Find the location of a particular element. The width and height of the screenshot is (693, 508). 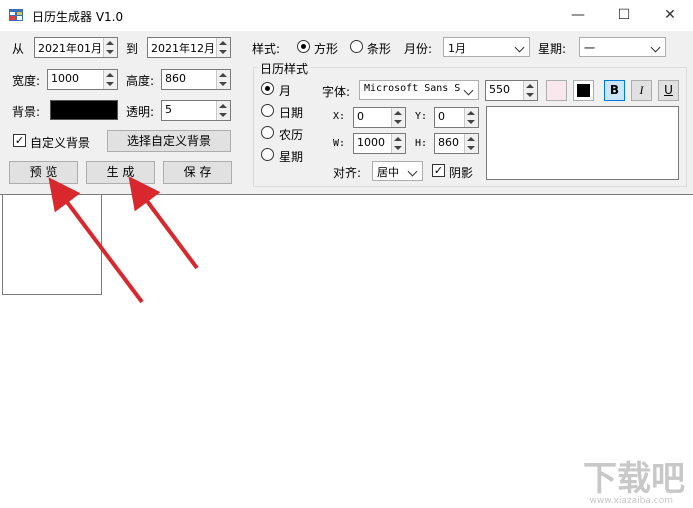

app-icon is located at coordinates (16, 15).